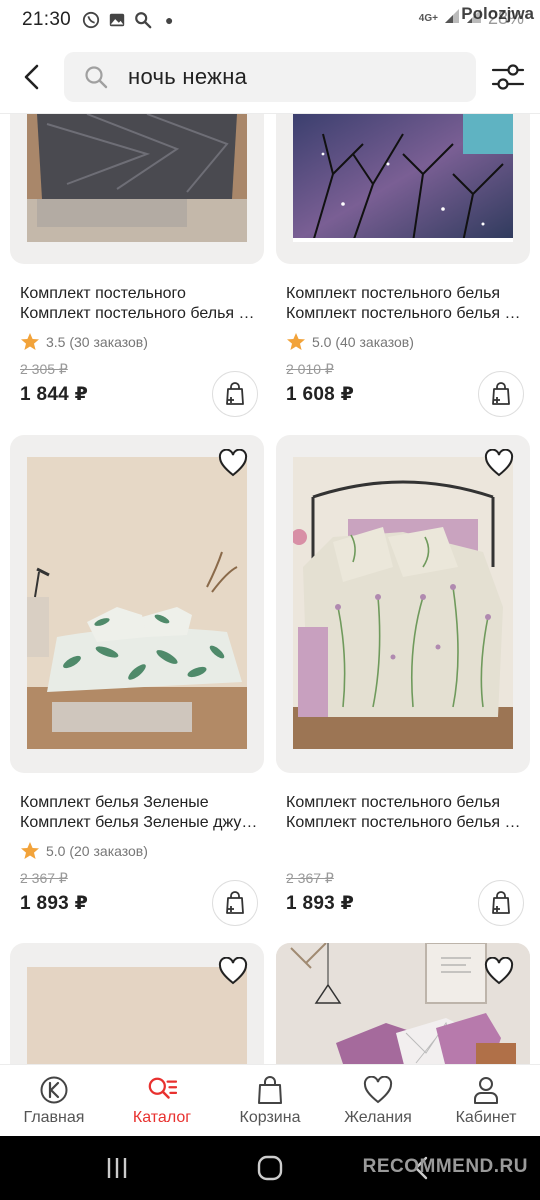  Describe the element at coordinates (54, 1117) in the screenshot. I see `nav-home-label: Главная` at that location.